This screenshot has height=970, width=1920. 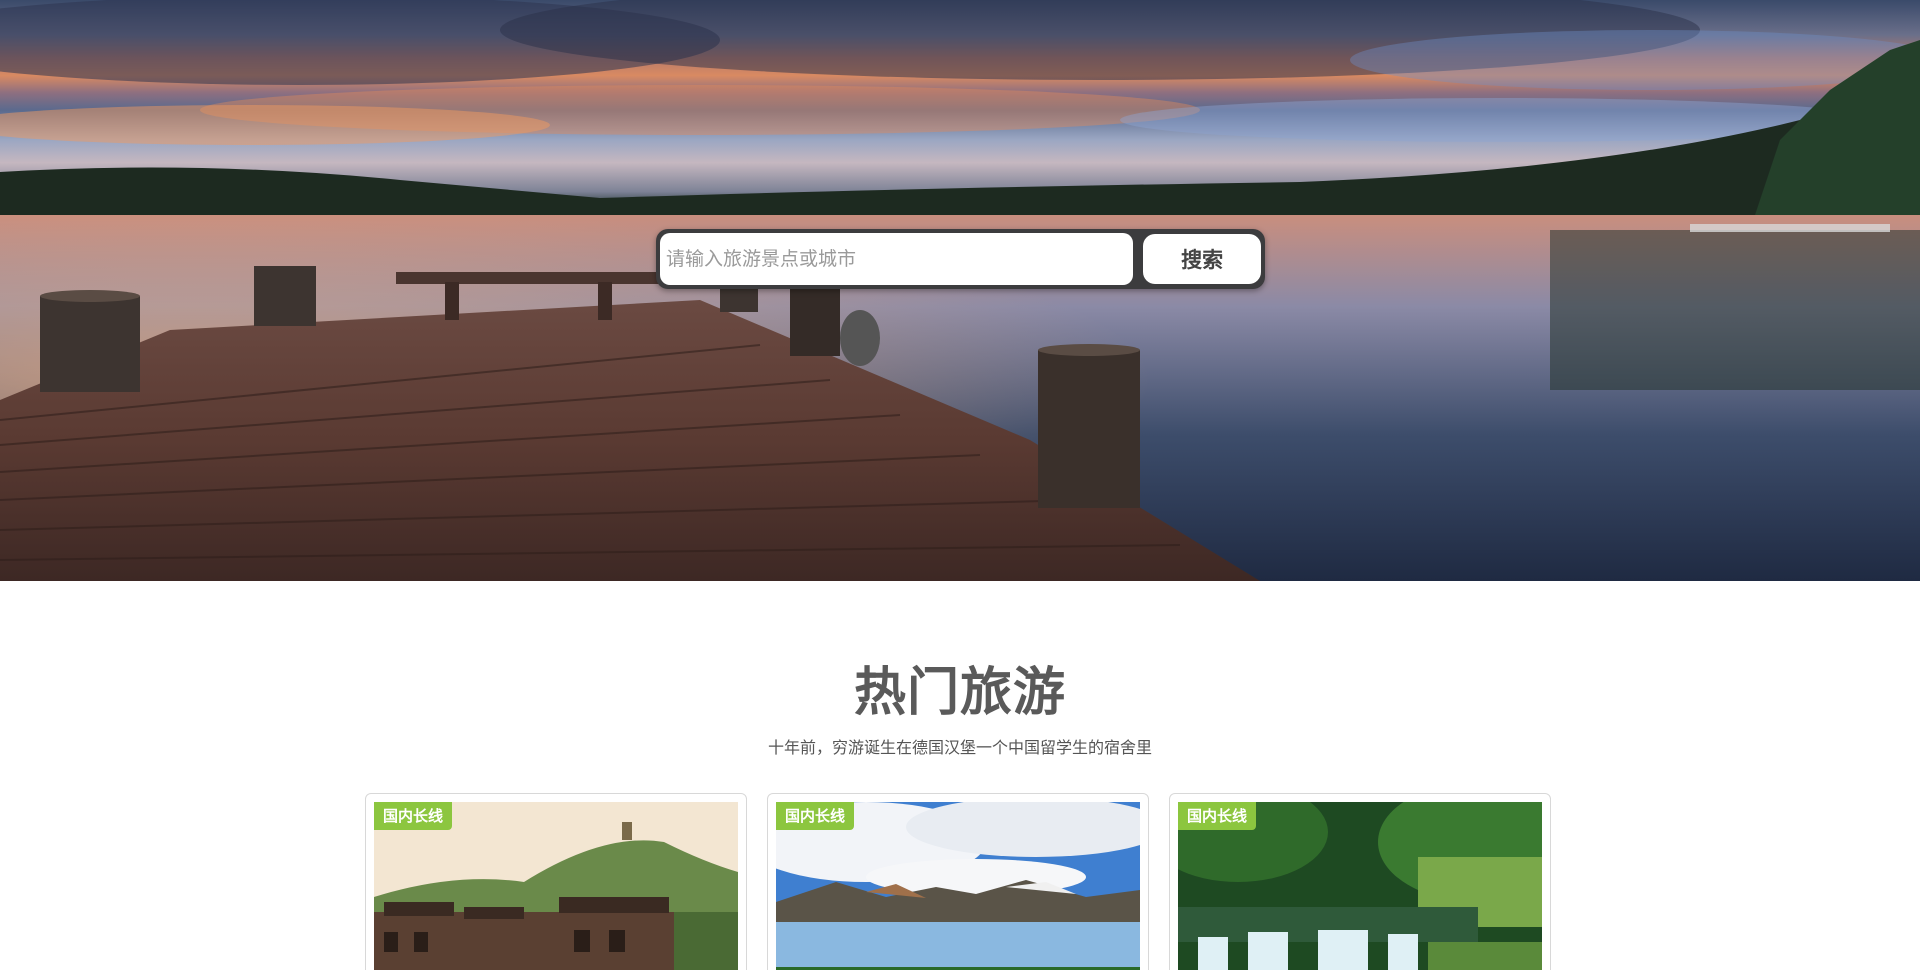 What do you see at coordinates (959, 693) in the screenshot?
I see `section-title: 热门旅游` at bounding box center [959, 693].